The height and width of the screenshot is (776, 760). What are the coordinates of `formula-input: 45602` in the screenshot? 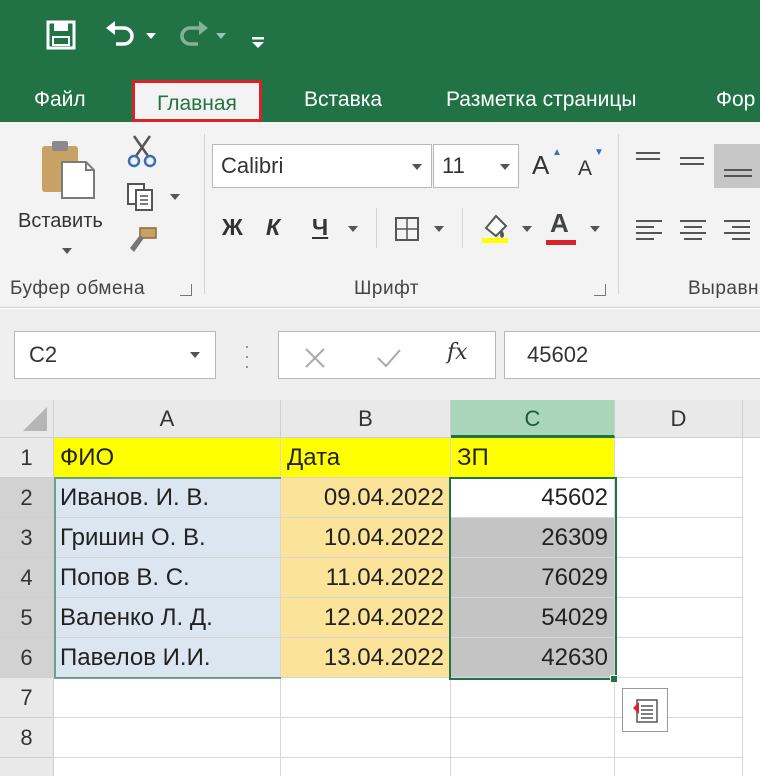 It's located at (632, 355).